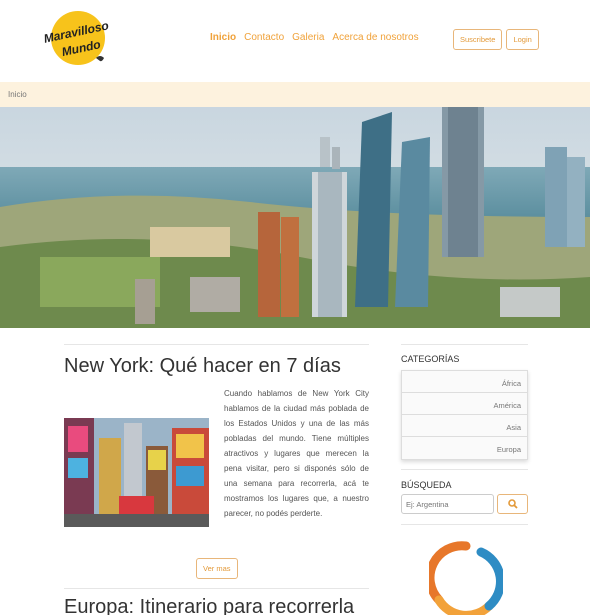  I want to click on post-title: Europa: Itinerario para recorrerla, so click(209, 605).